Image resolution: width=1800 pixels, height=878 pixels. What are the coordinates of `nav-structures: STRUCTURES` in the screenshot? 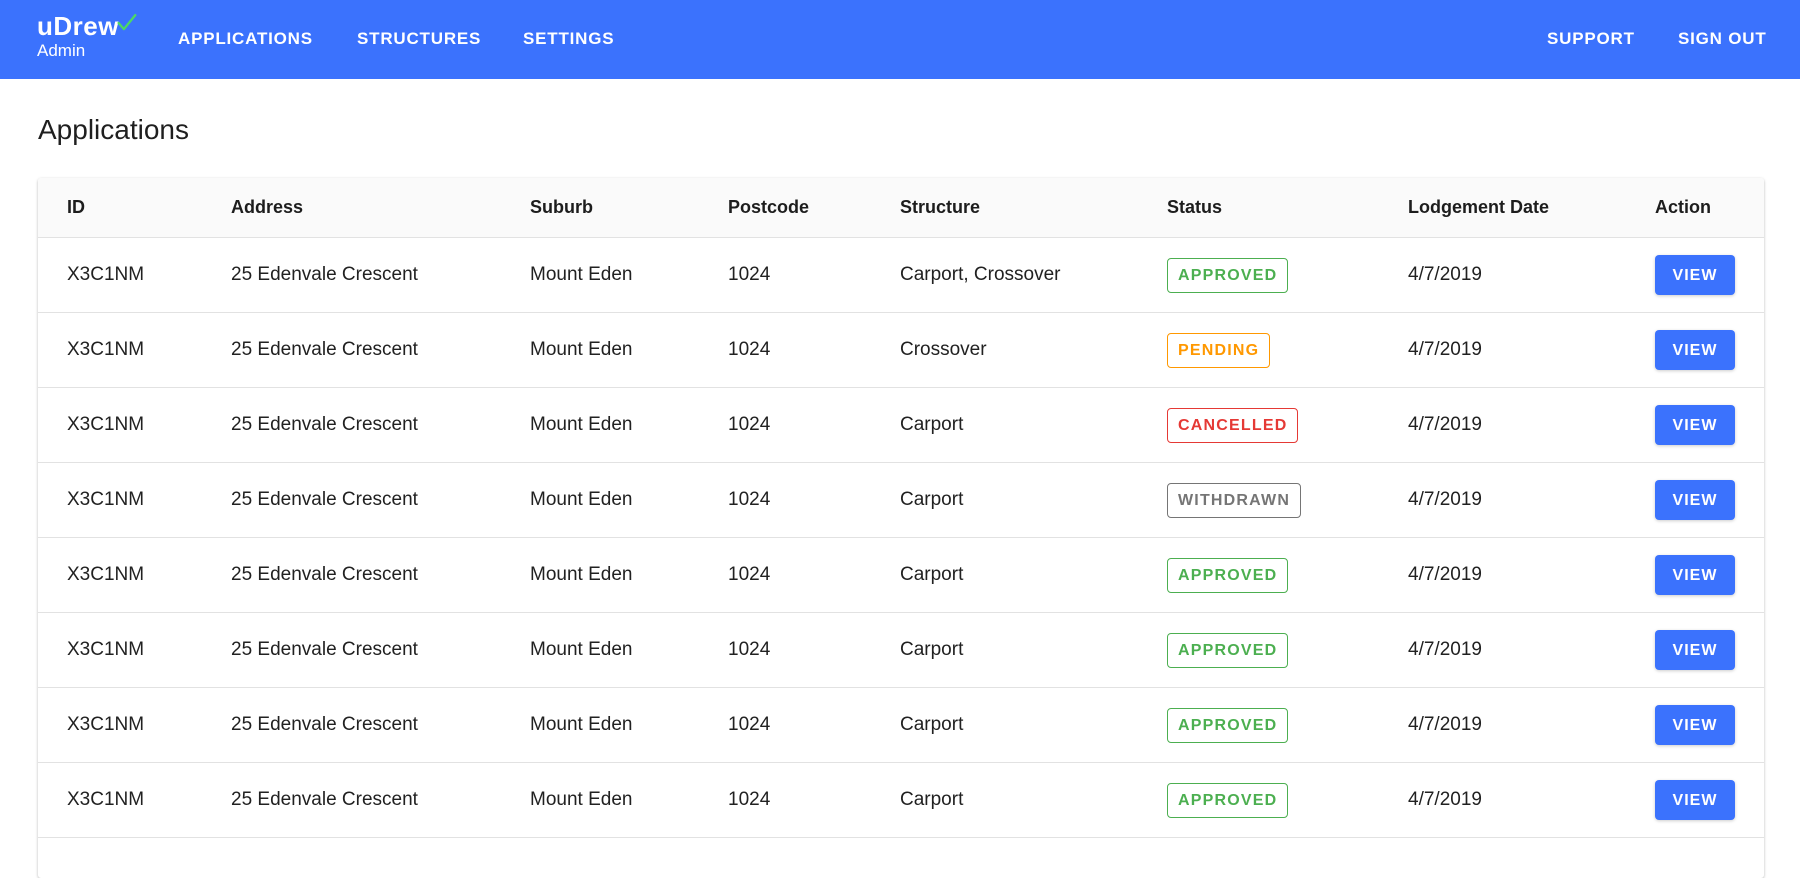 It's located at (419, 39).